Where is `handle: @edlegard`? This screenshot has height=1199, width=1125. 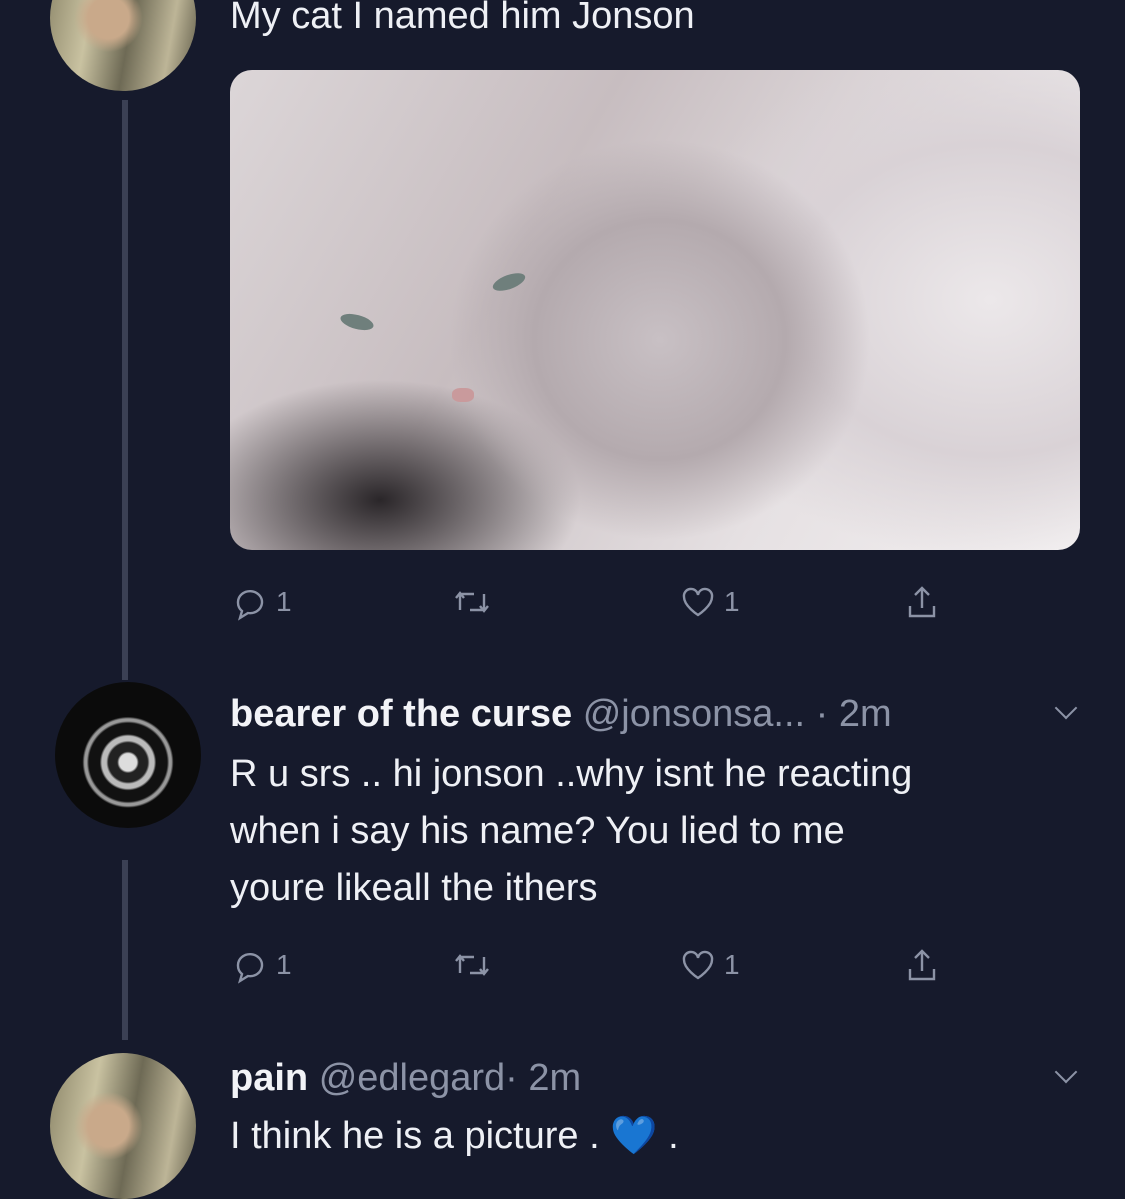
handle: @edlegard is located at coordinates (412, 1078).